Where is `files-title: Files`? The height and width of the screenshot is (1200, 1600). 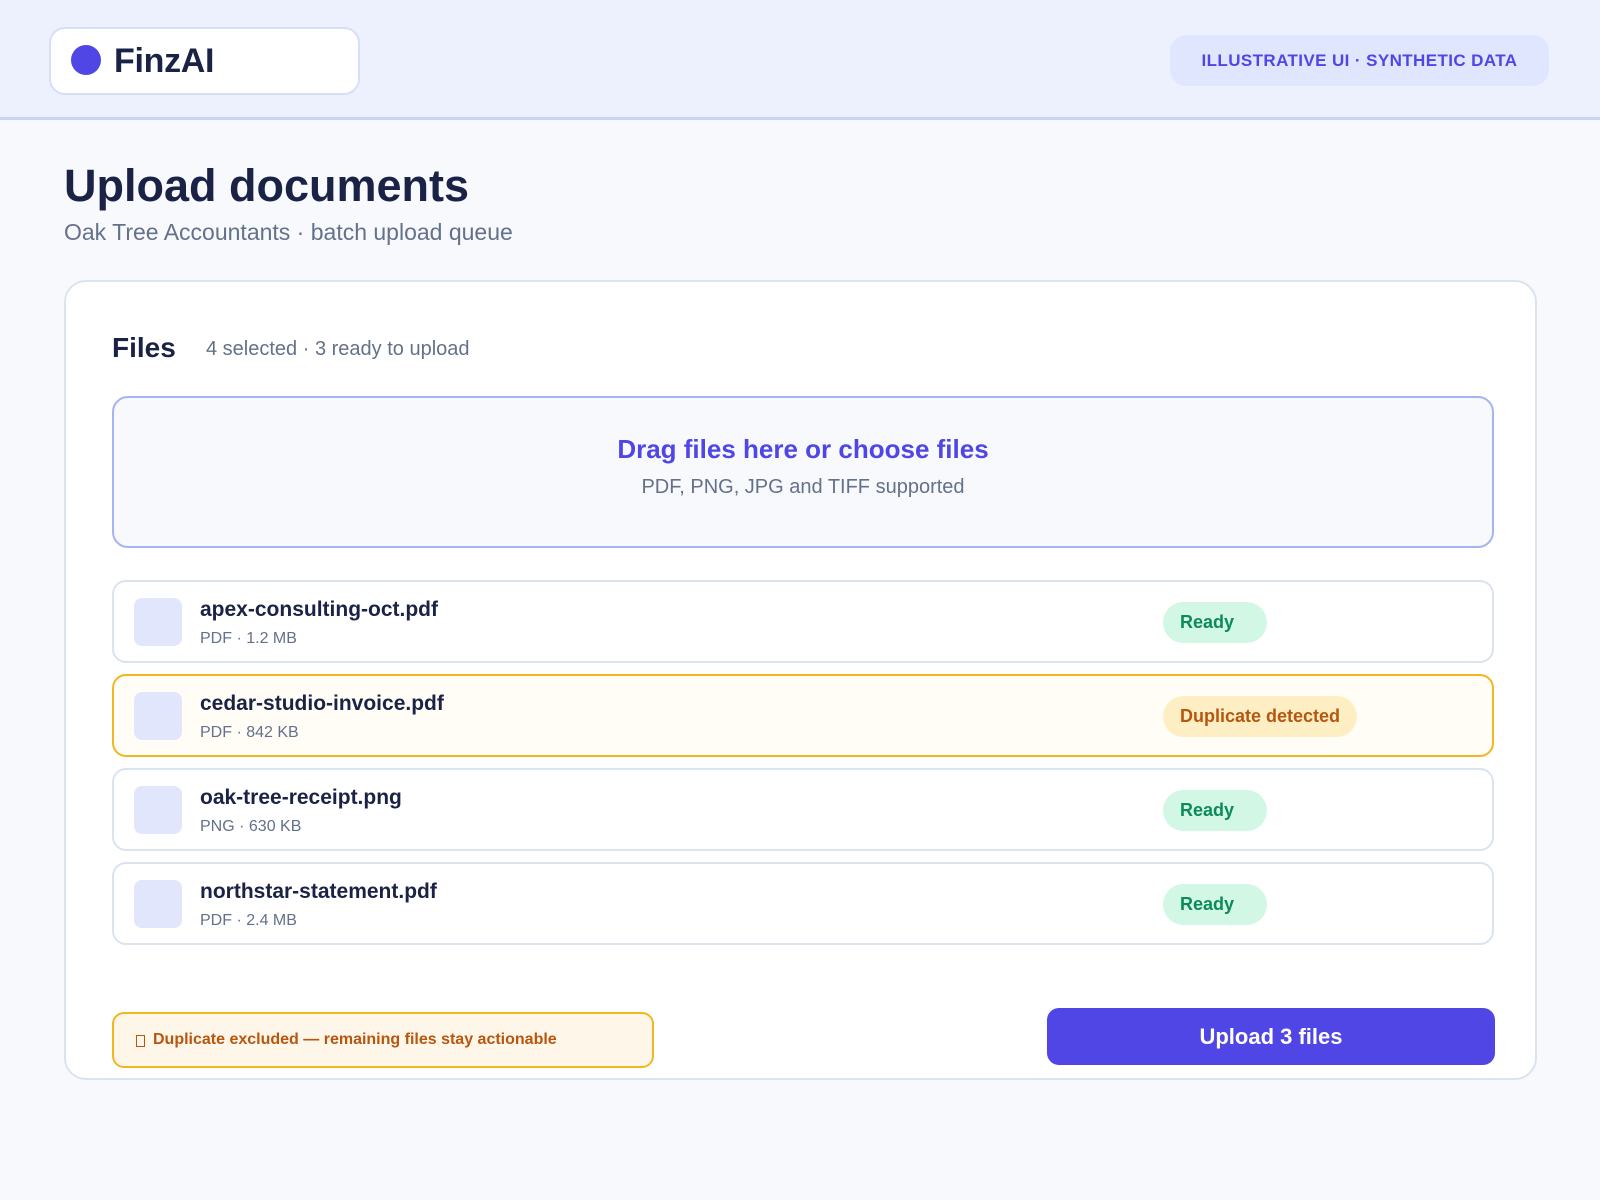 files-title: Files is located at coordinates (144, 347).